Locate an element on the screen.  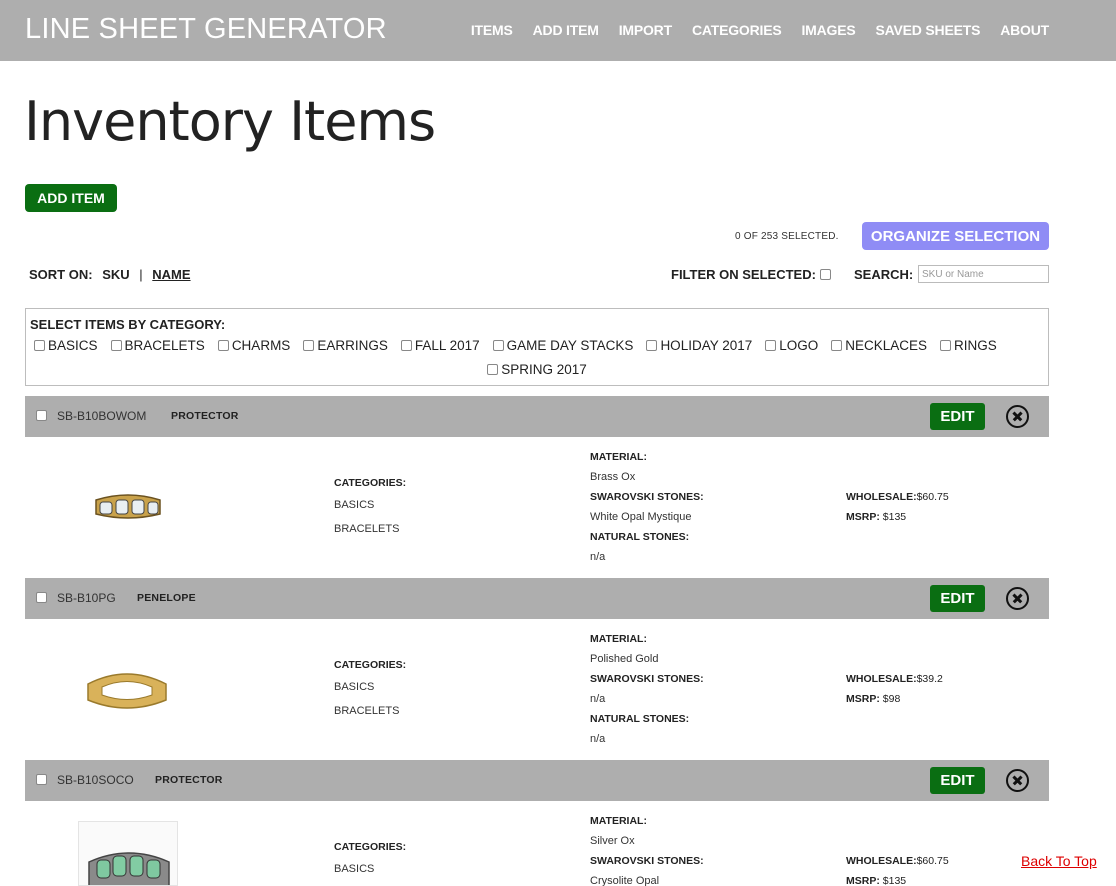
category-label: FALL 2017 is located at coordinates (447, 345).